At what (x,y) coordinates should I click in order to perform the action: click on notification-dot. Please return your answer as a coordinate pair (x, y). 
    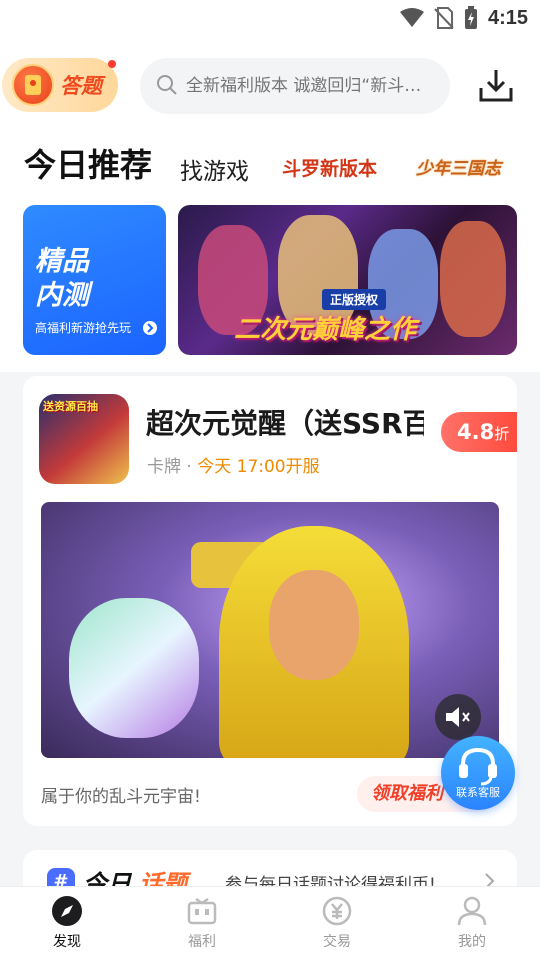
    Looking at the image, I should click on (112, 64).